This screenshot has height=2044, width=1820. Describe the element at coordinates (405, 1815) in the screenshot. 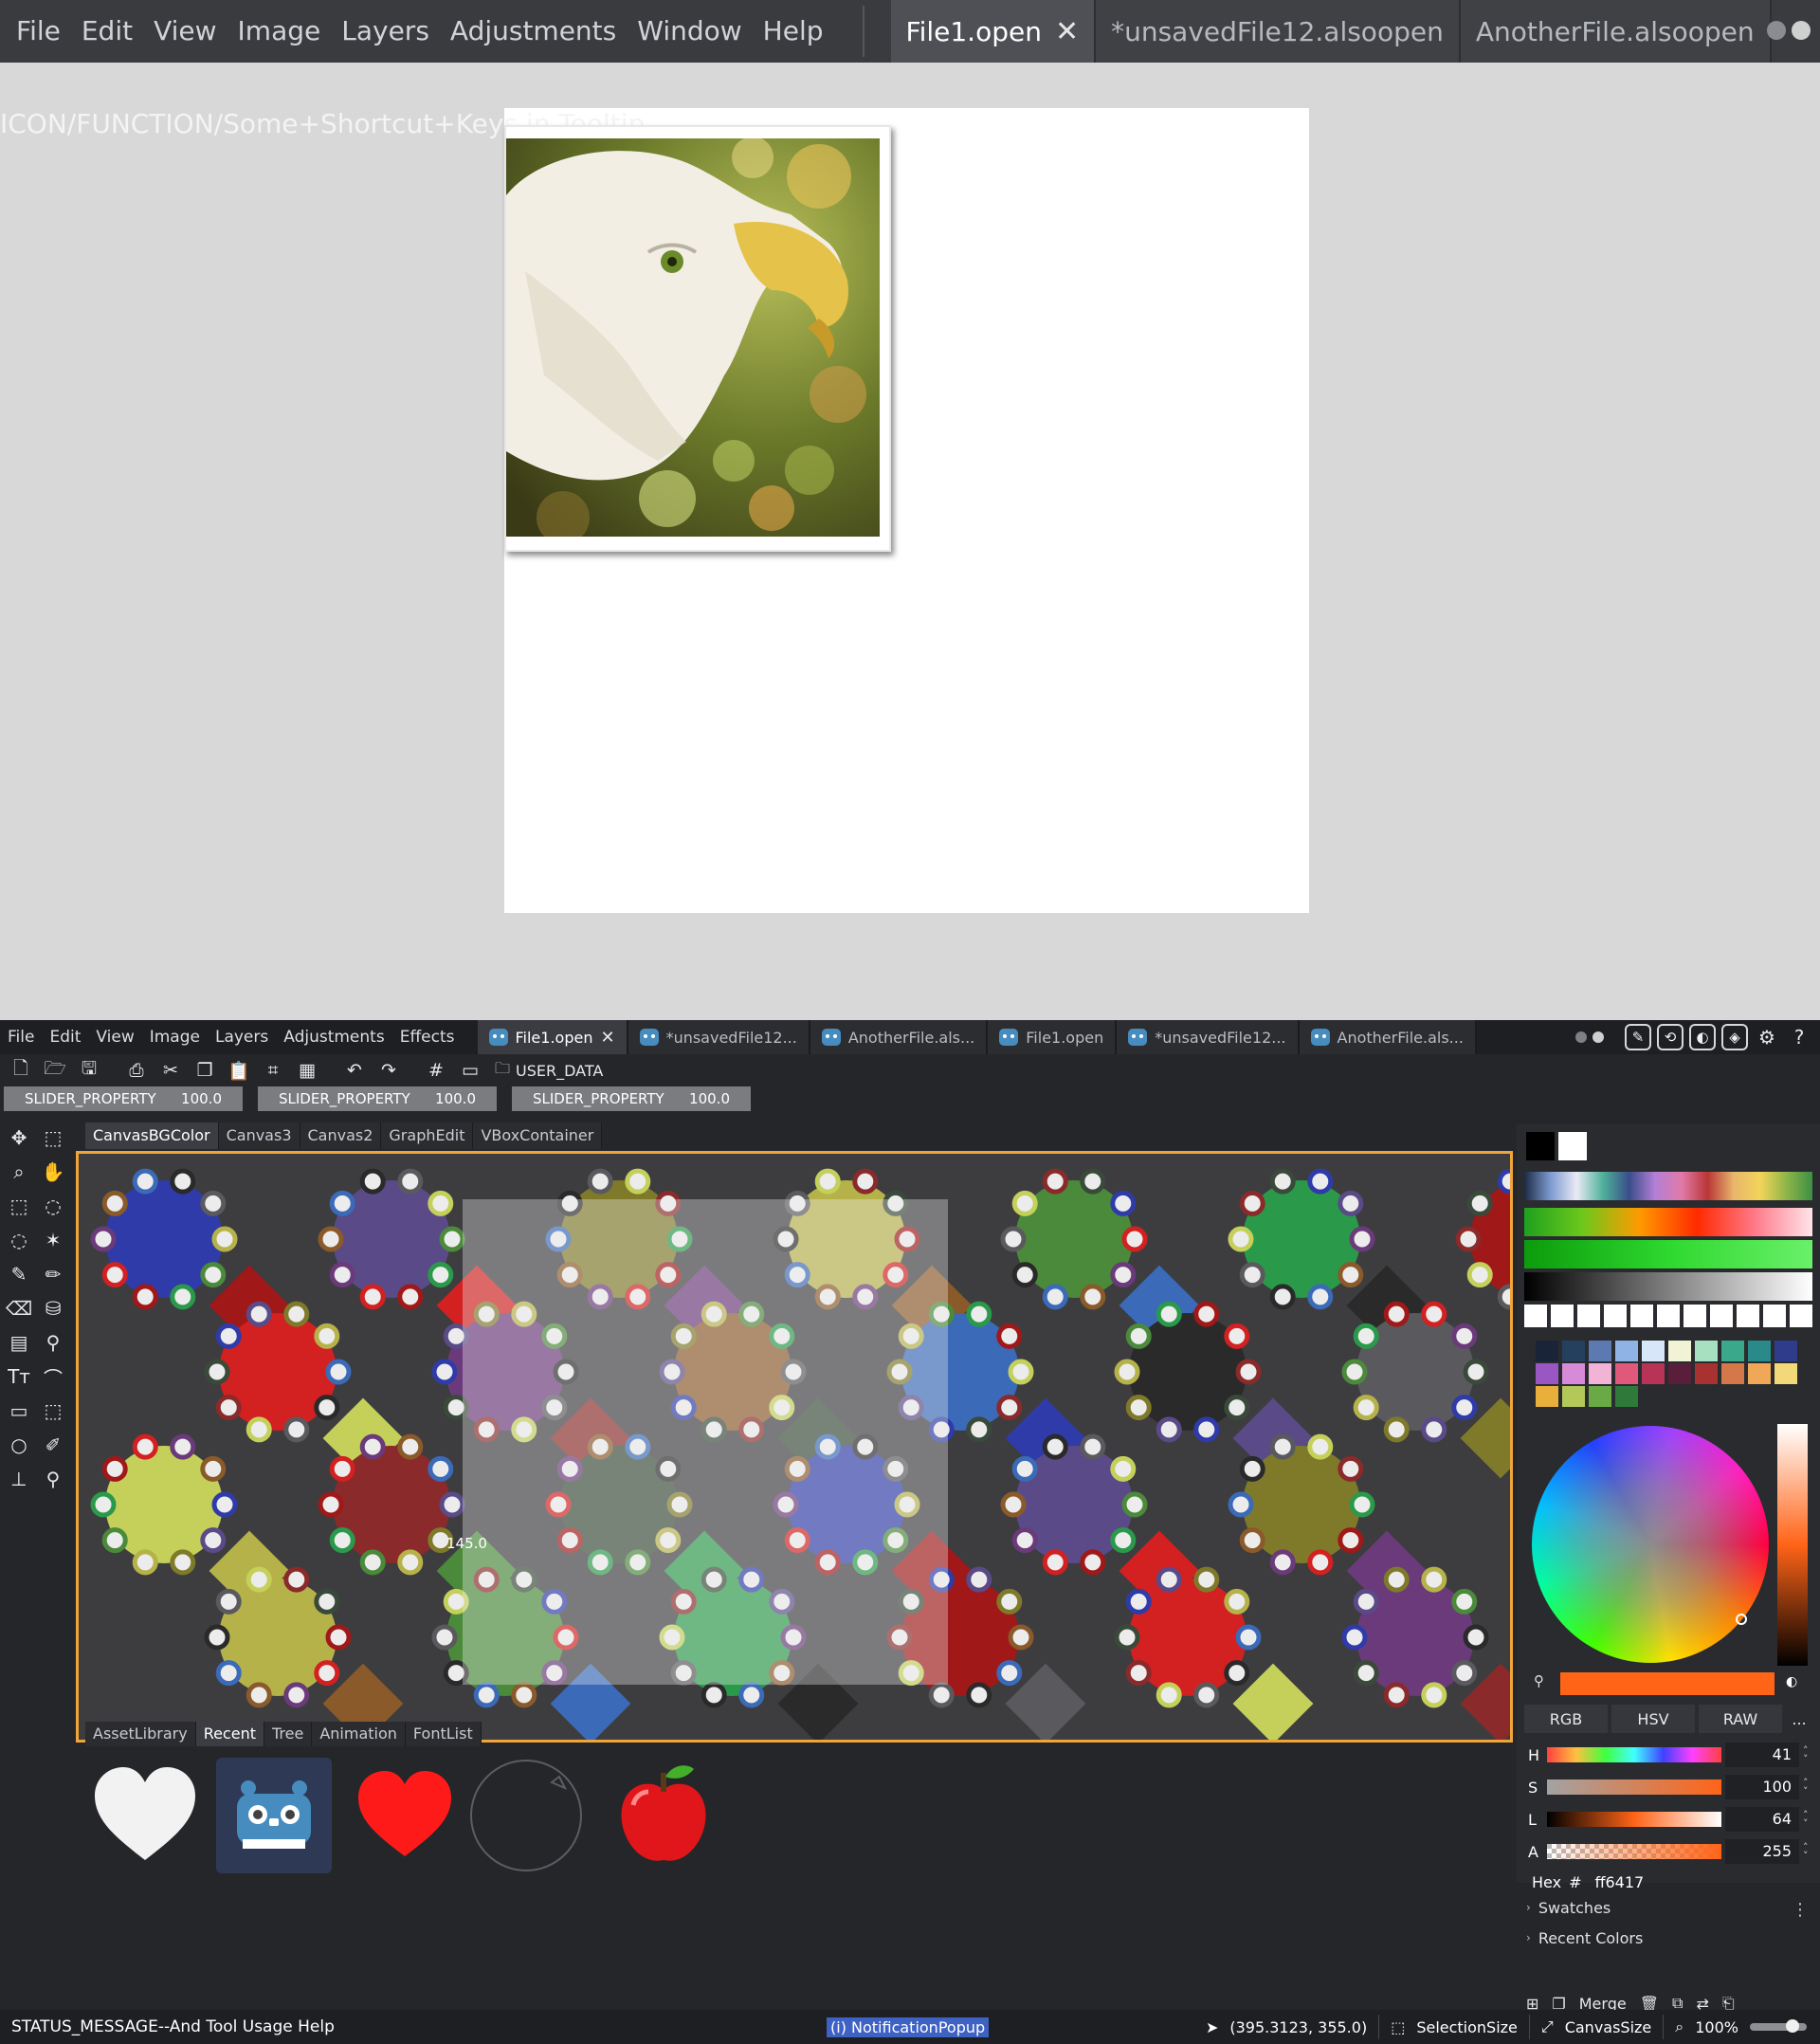

I see `red-heart-icon` at that location.